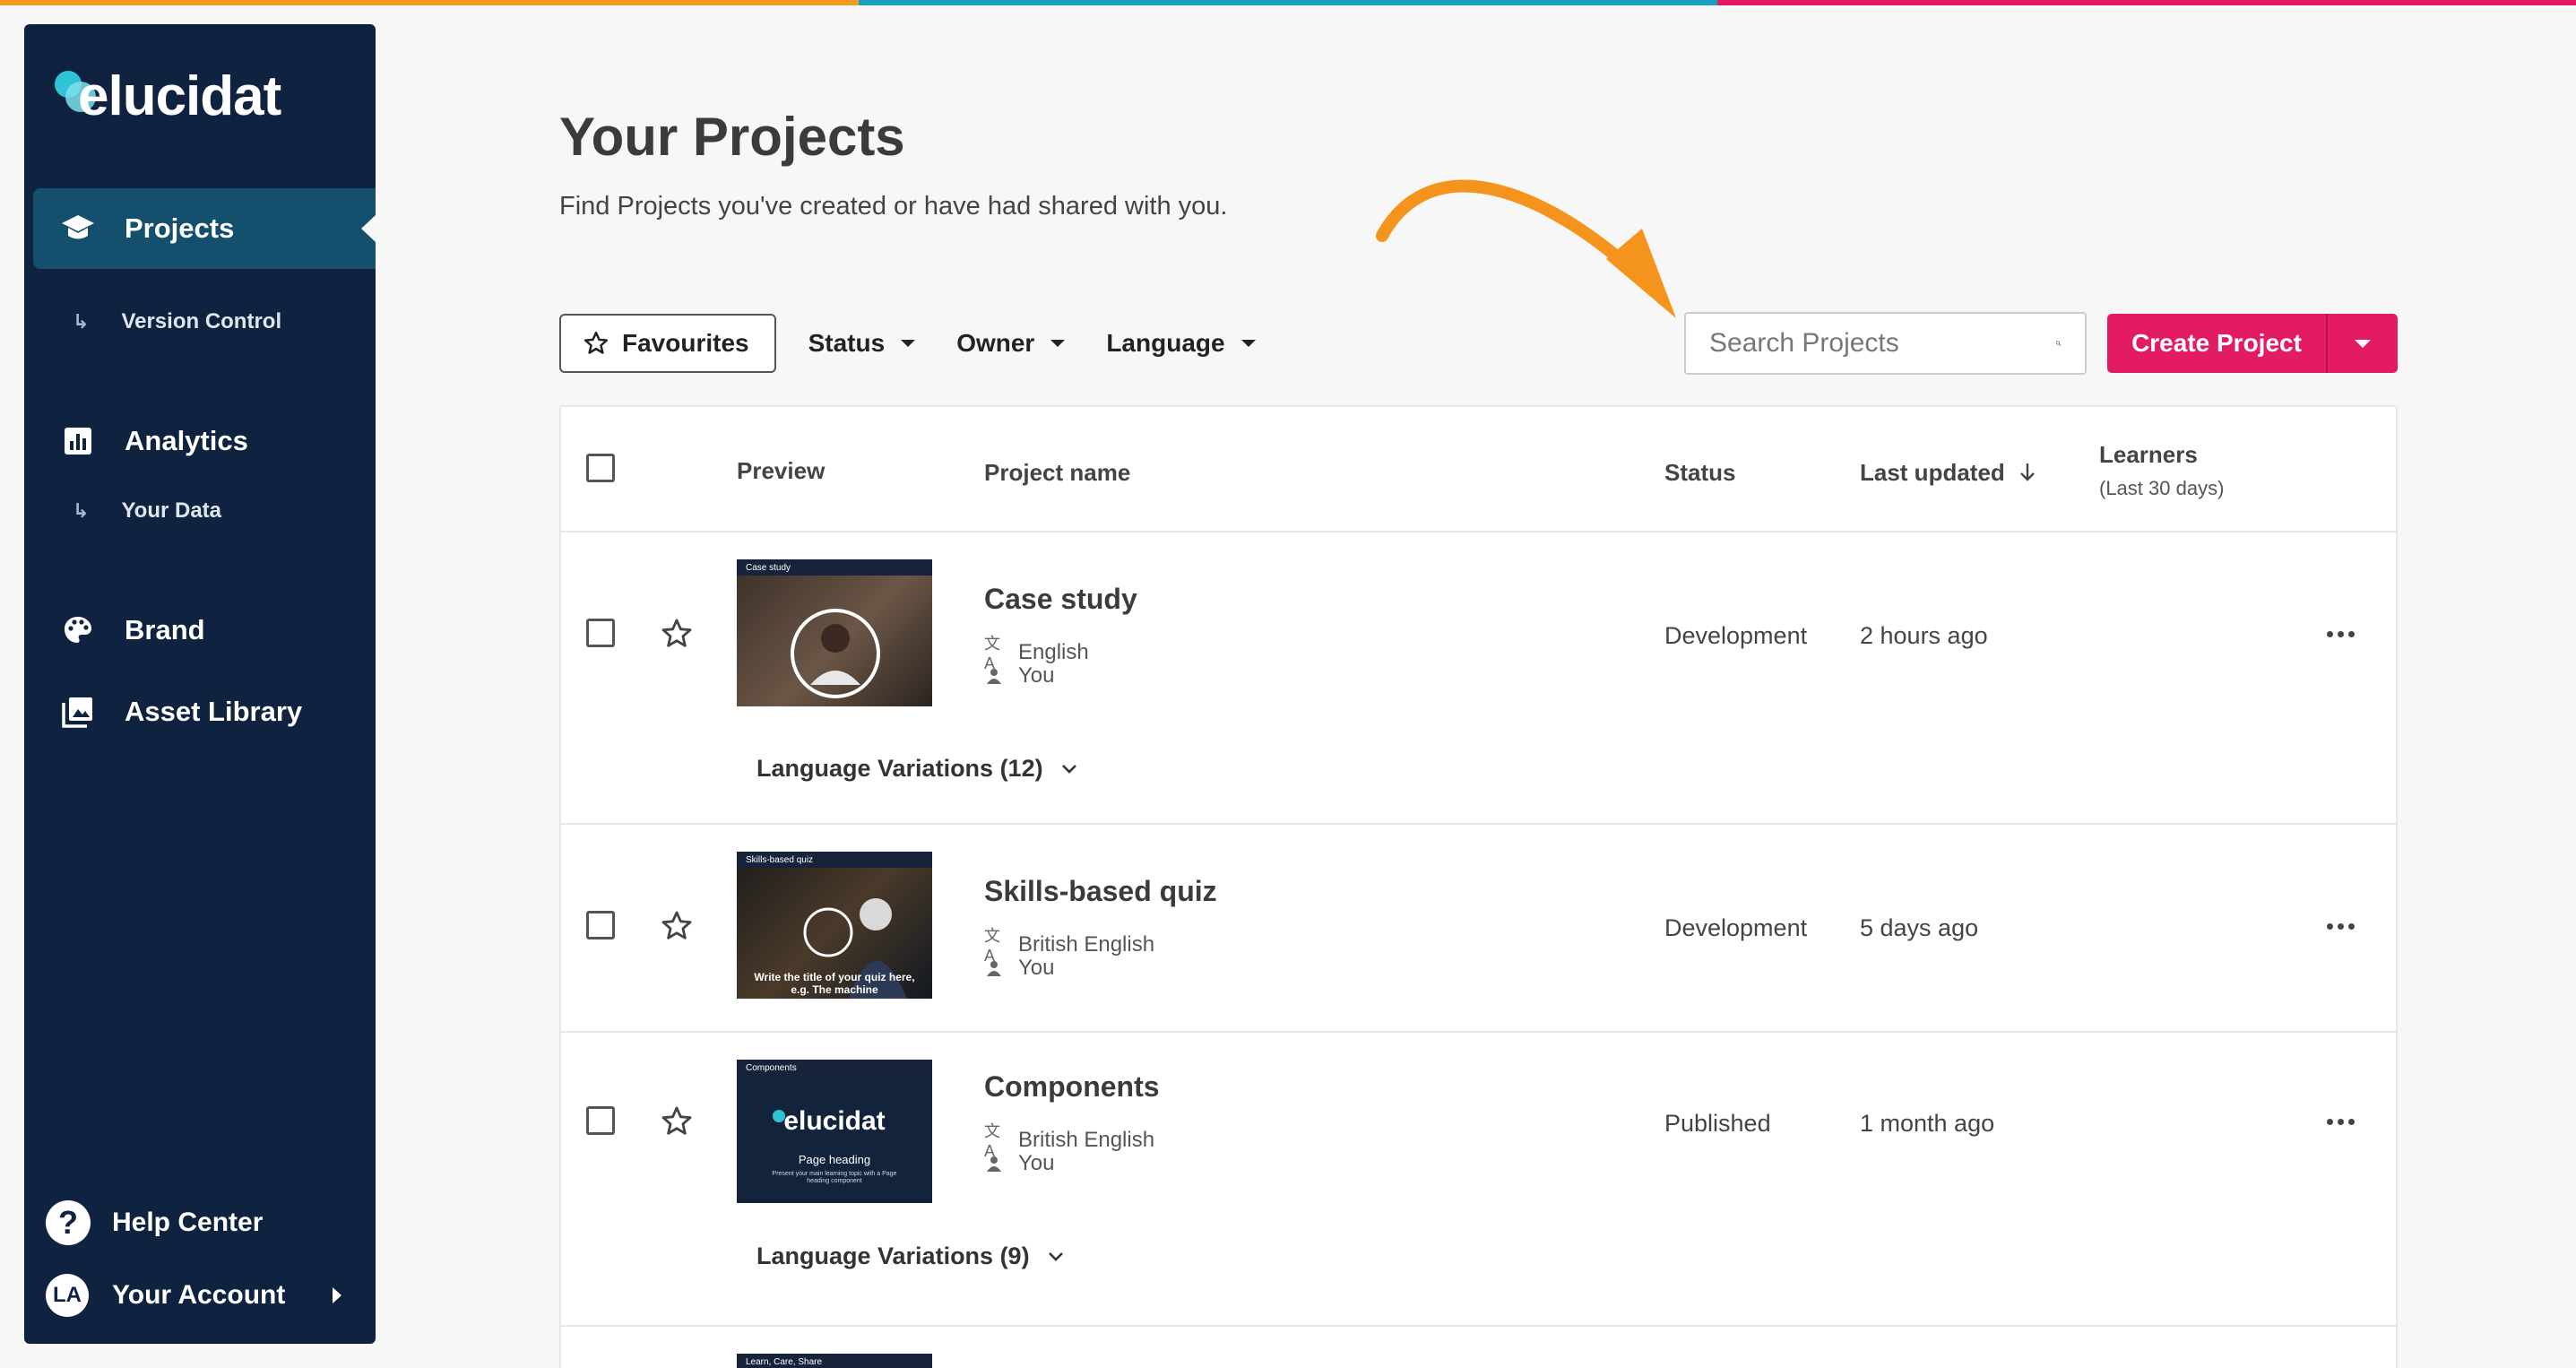 The height and width of the screenshot is (1368, 2576). I want to click on search-input, so click(1882, 343).